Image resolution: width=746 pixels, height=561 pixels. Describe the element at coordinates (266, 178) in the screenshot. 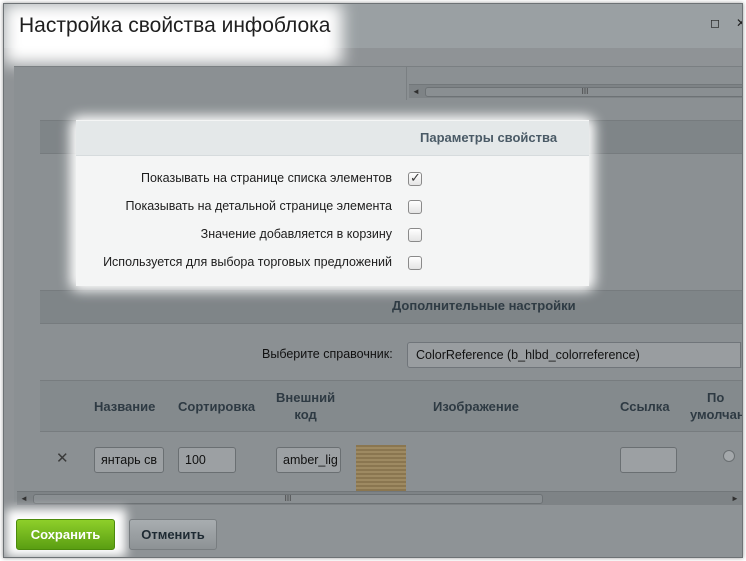

I see `param-label-list-page: Показывать на странице списка элементов` at that location.